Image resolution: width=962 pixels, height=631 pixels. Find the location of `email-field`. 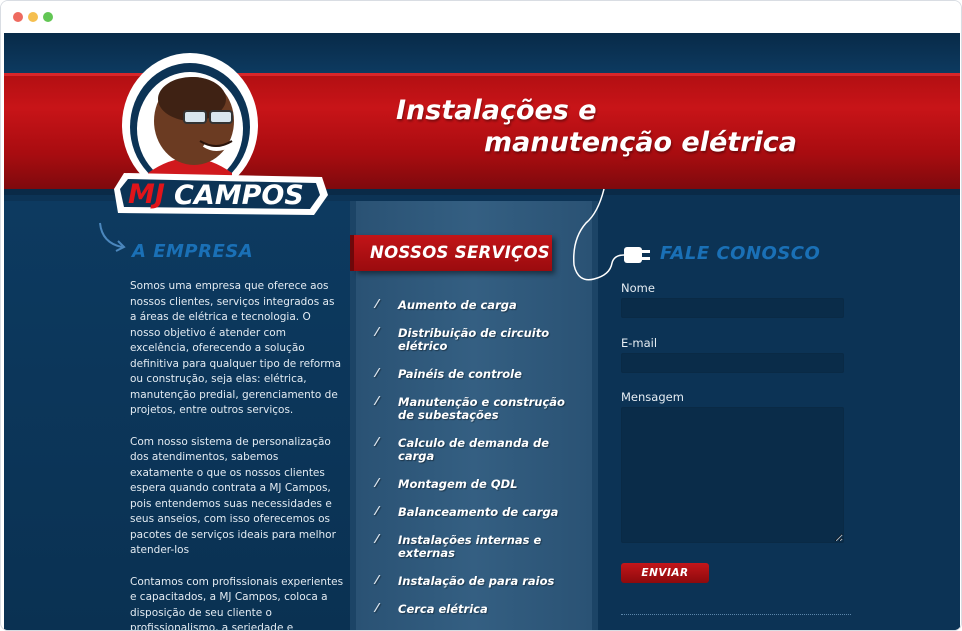

email-field is located at coordinates (732, 363).